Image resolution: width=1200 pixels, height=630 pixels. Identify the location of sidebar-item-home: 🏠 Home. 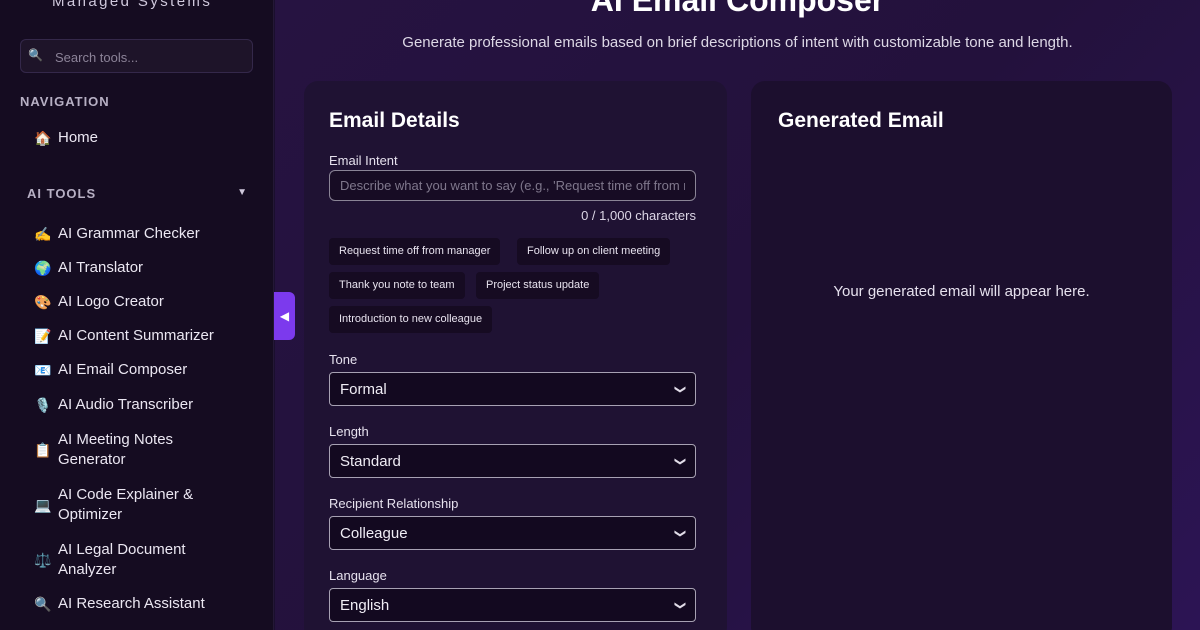
(146, 138).